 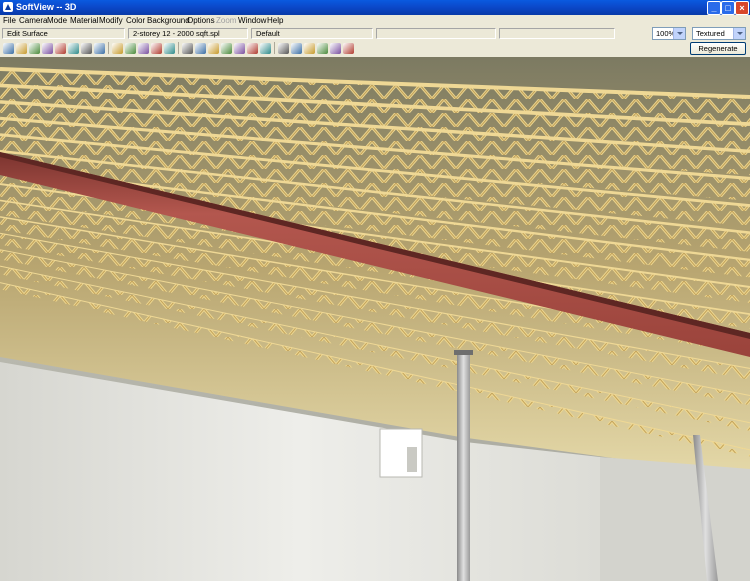 I want to click on open-icon, so click(x=21, y=48).